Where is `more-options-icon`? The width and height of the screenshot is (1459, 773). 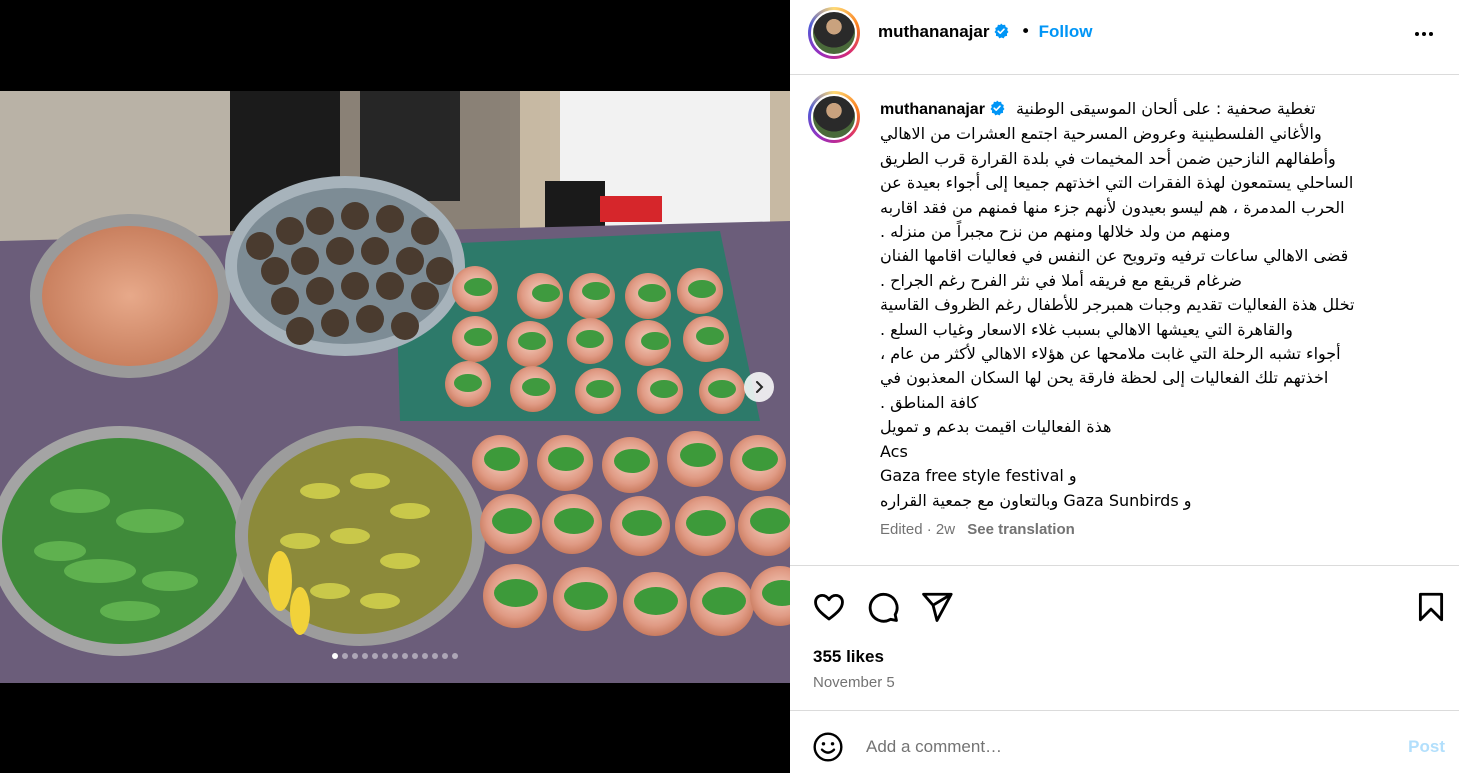 more-options-icon is located at coordinates (1424, 34).